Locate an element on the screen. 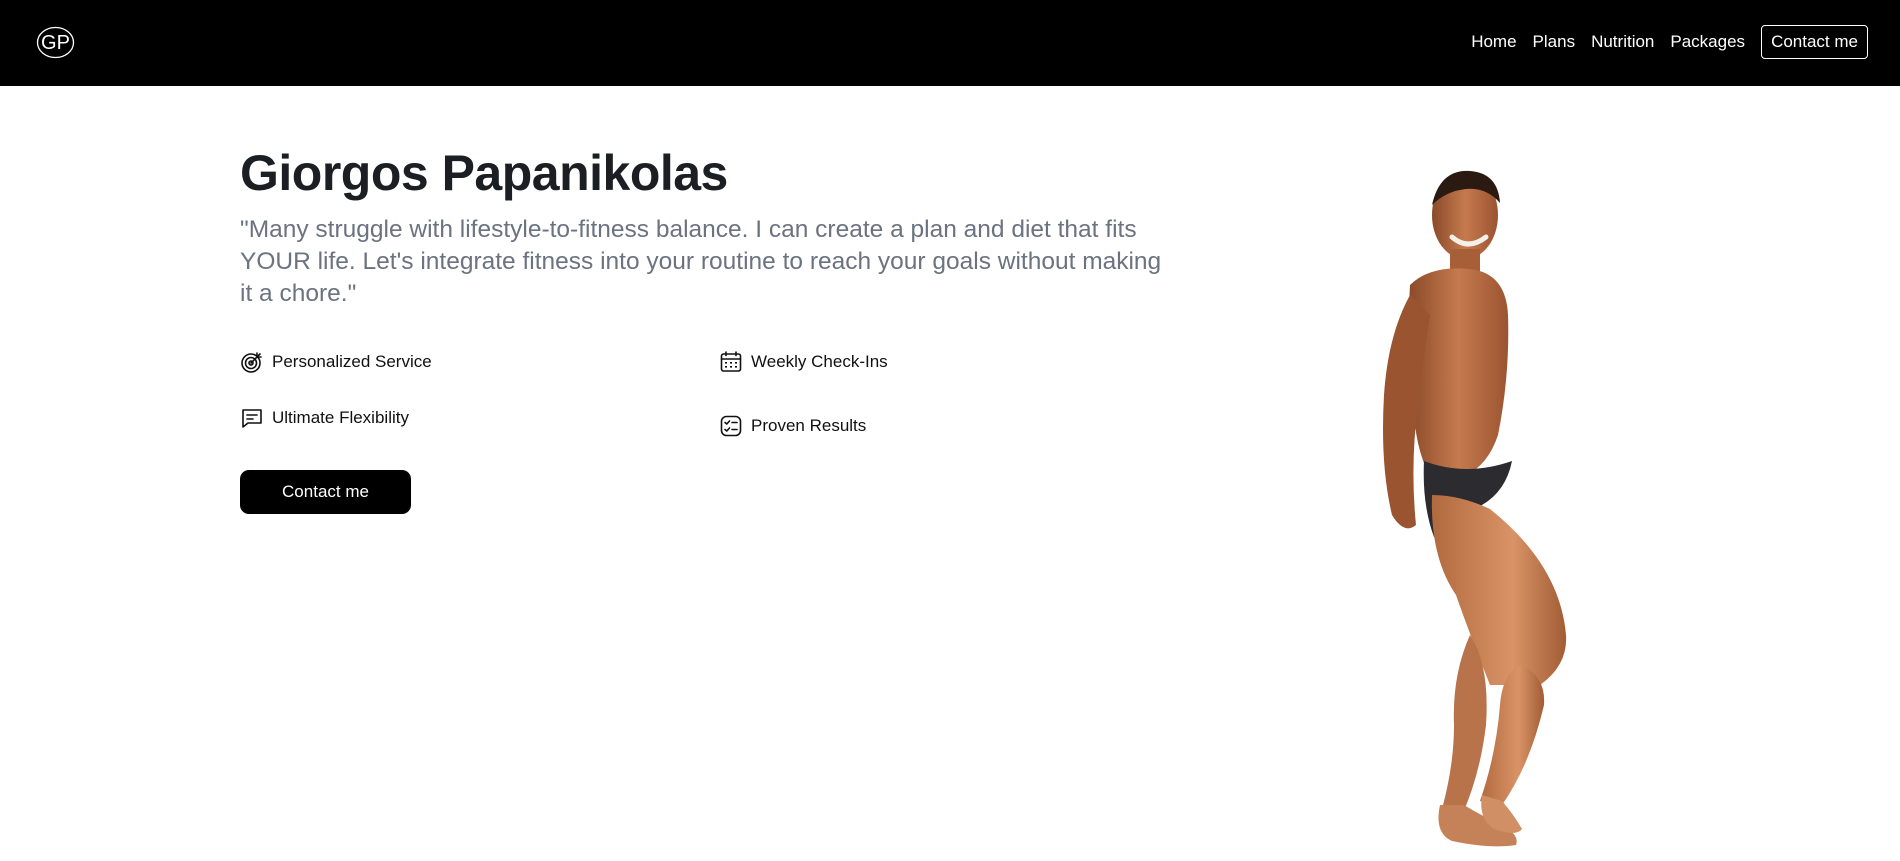  contact-me-button: Contact me is located at coordinates (325, 492).